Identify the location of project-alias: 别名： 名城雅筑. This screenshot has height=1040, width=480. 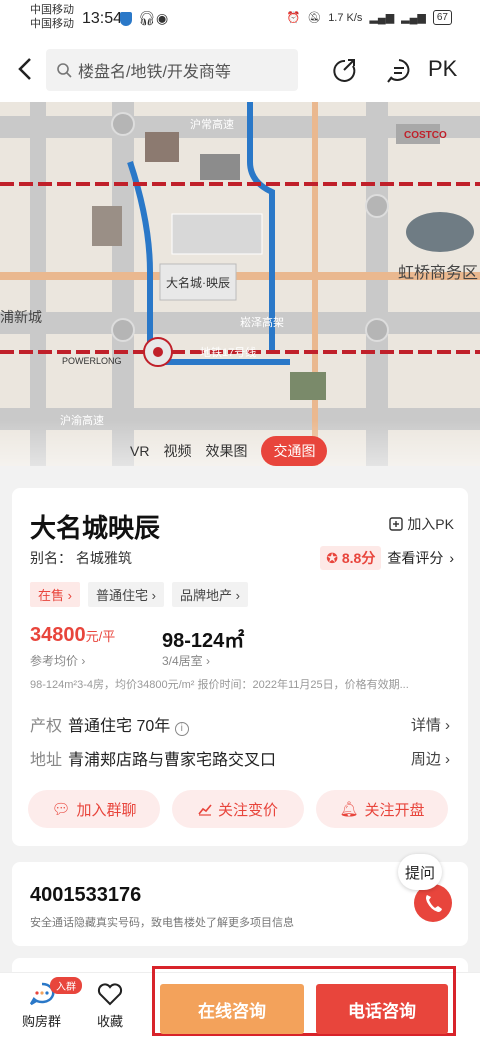
(81, 558).